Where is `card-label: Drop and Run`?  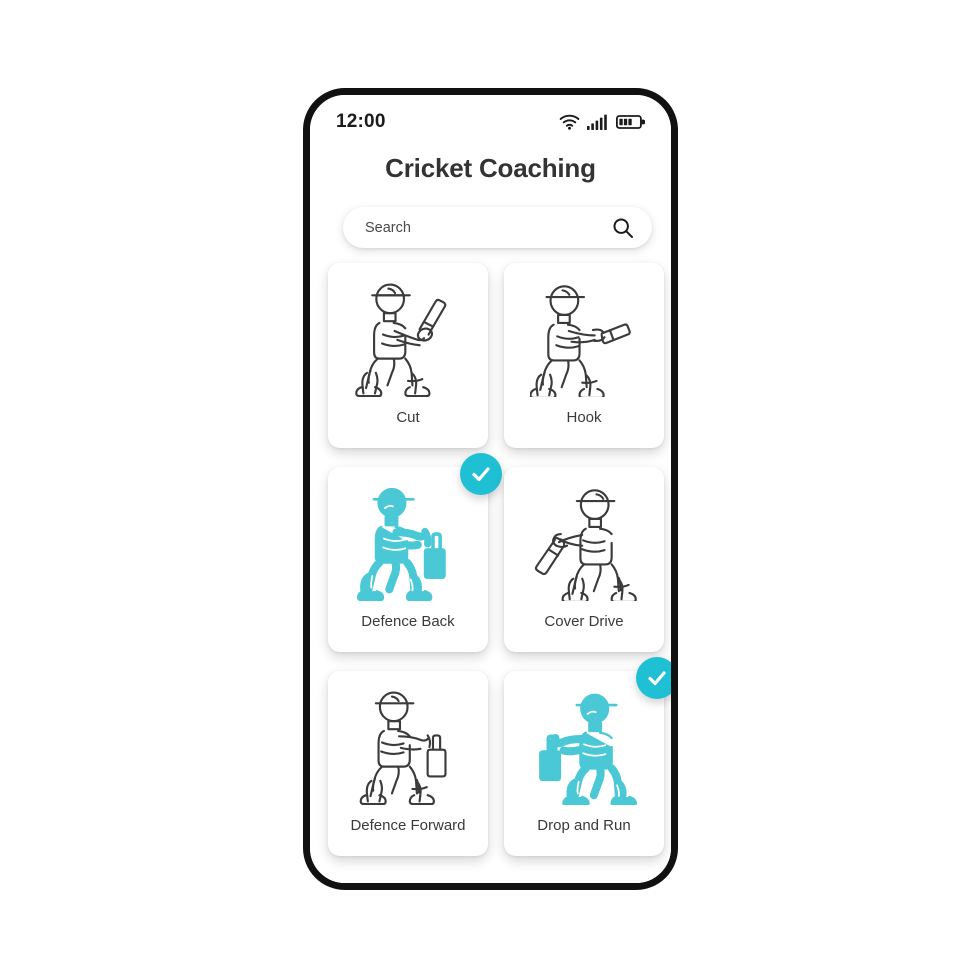 card-label: Drop and Run is located at coordinates (584, 825).